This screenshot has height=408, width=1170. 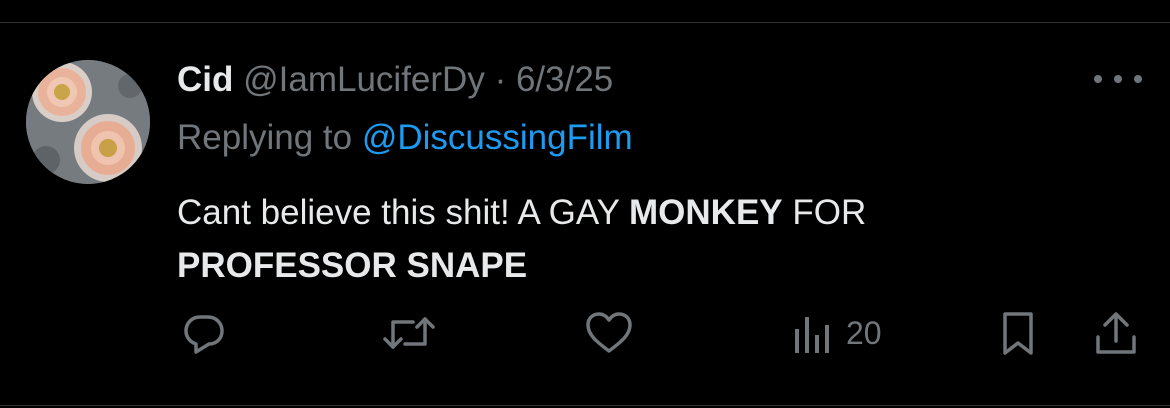 I want to click on avatar-image, so click(x=88, y=122).